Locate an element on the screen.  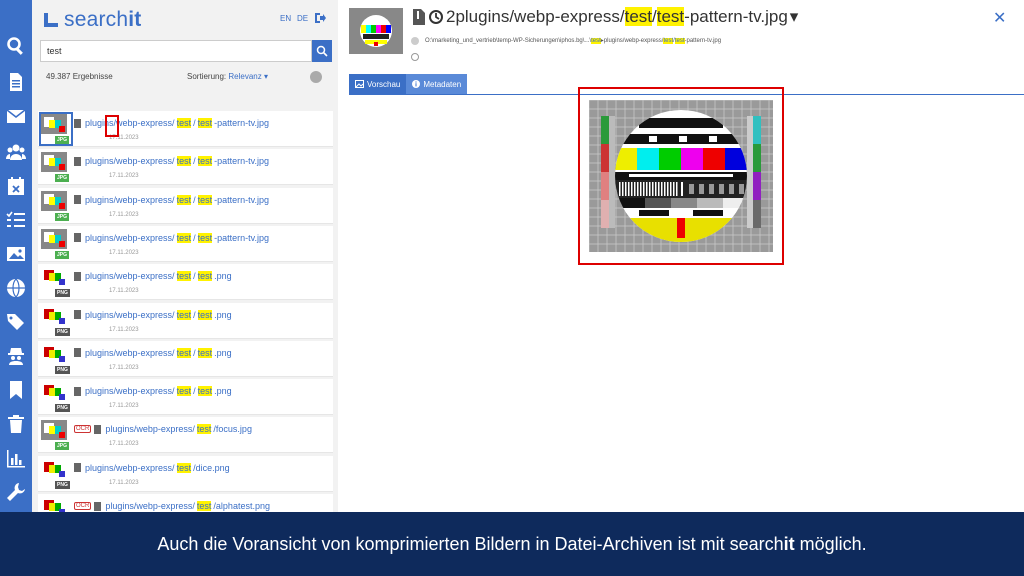
search-input is located at coordinates (176, 51).